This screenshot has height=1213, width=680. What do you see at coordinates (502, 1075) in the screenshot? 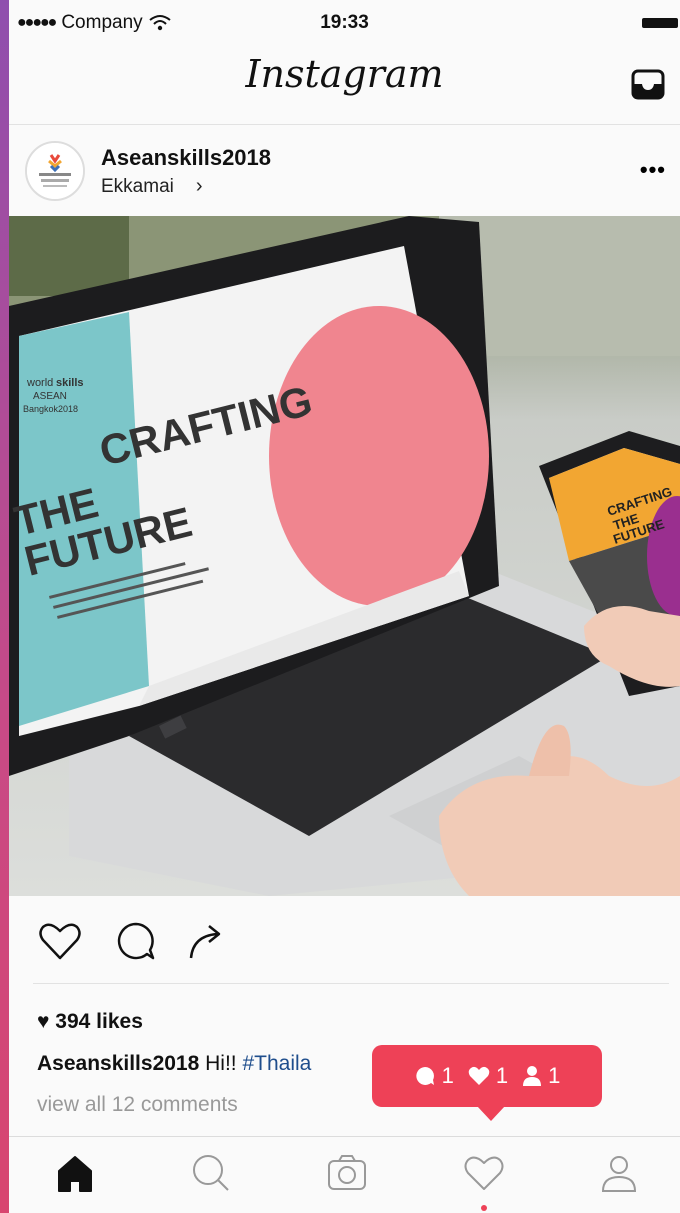
I see `notif-likes-count: 1` at bounding box center [502, 1075].